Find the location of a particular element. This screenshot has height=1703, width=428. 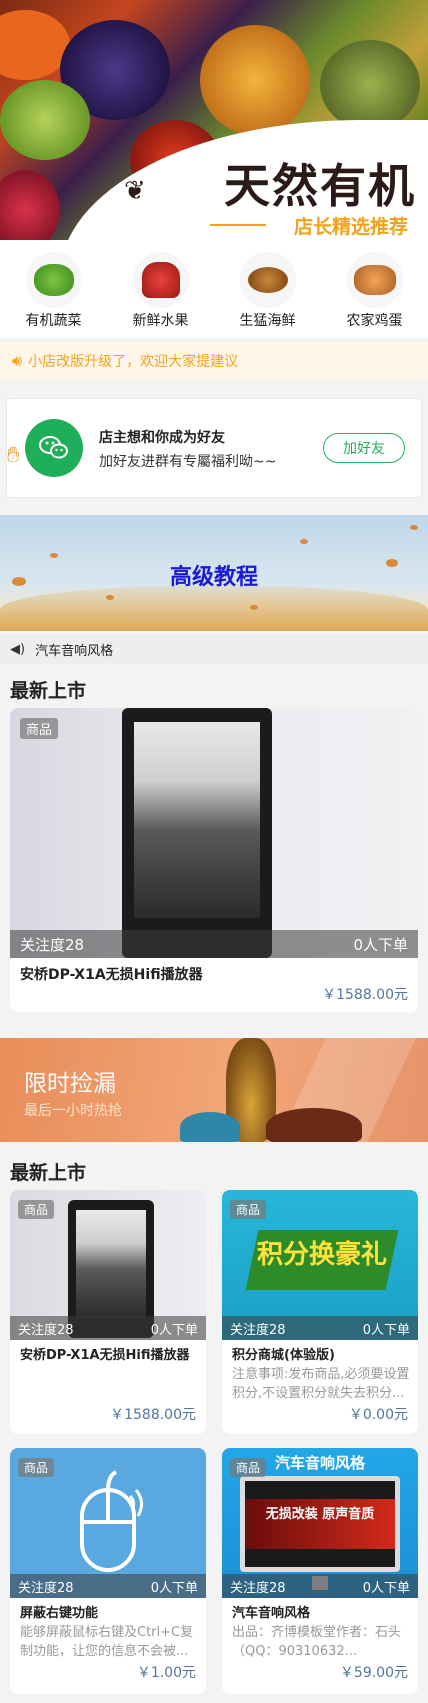

durian-image is located at coordinates (370, 85).